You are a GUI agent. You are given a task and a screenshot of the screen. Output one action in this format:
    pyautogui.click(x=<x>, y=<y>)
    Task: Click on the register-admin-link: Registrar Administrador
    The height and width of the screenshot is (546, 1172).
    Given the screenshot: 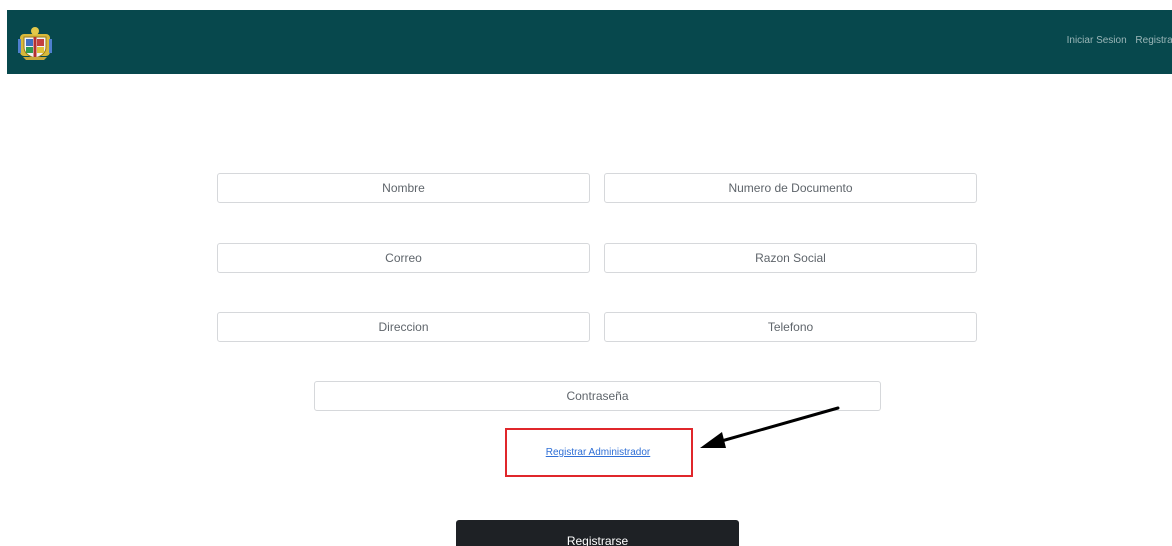 What is the action you would take?
    pyautogui.click(x=598, y=452)
    